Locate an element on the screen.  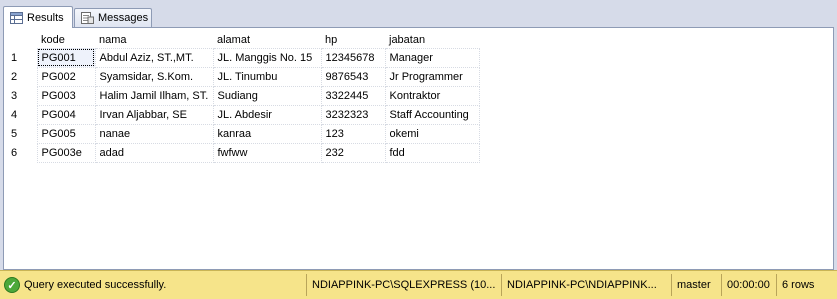
cell-alamat: JL. Abdesir is located at coordinates (267, 114).